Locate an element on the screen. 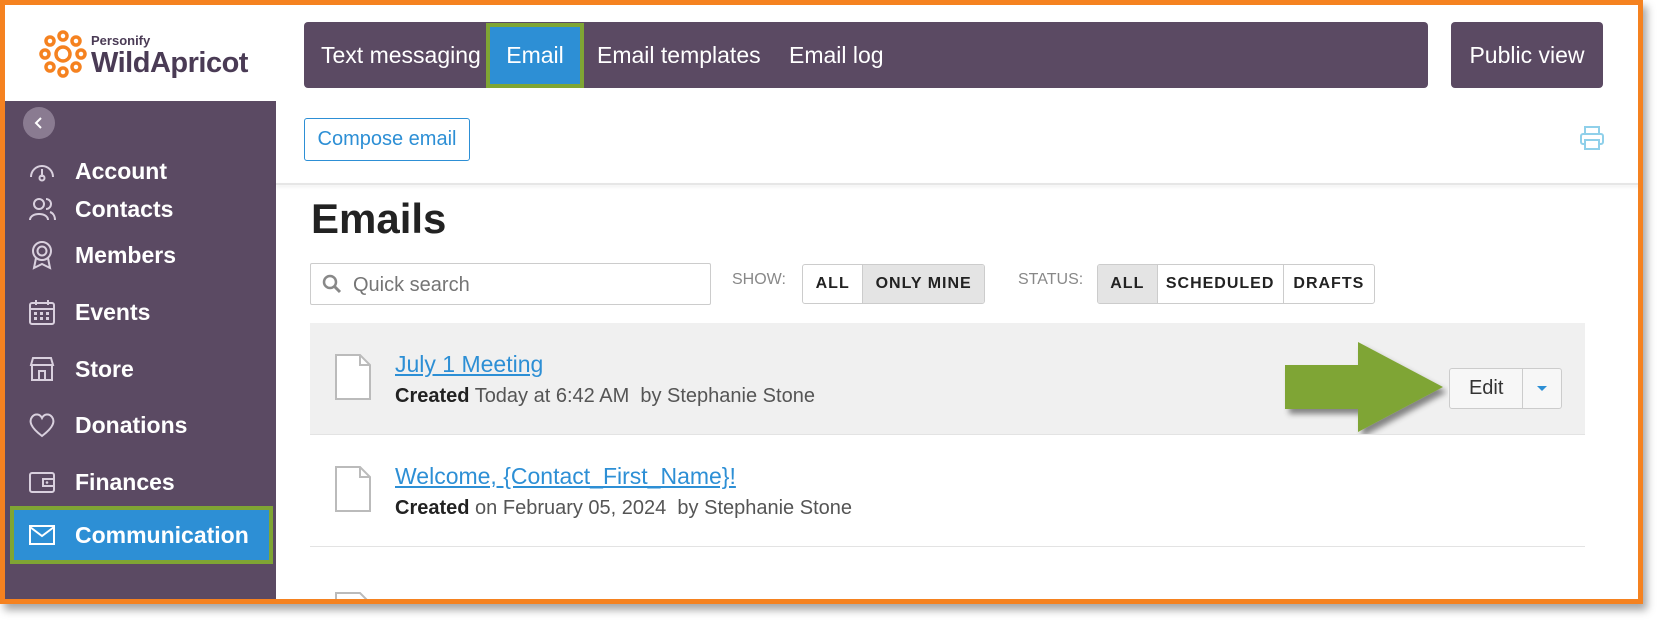 Image resolution: width=1657 pixels, height=624 pixels. tab-text-messaging: Text messaging is located at coordinates (401, 55).